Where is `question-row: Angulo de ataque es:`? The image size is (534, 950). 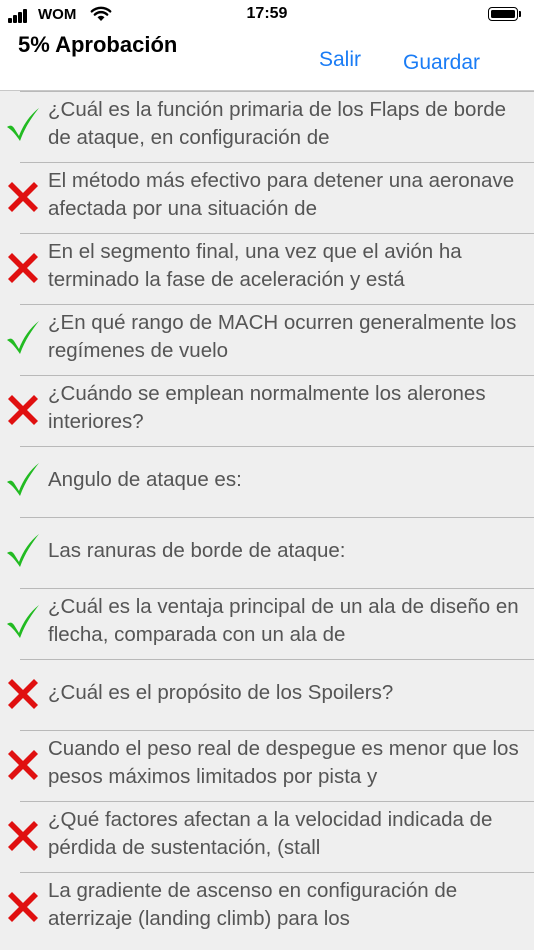 question-row: Angulo de ataque es: is located at coordinates (267, 481).